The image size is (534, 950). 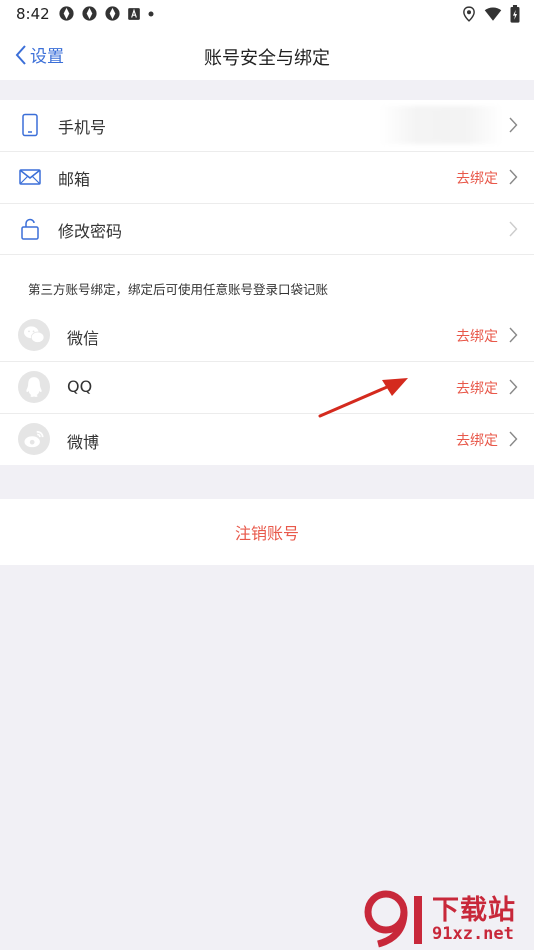 What do you see at coordinates (30, 125) in the screenshot?
I see `phone-icon` at bounding box center [30, 125].